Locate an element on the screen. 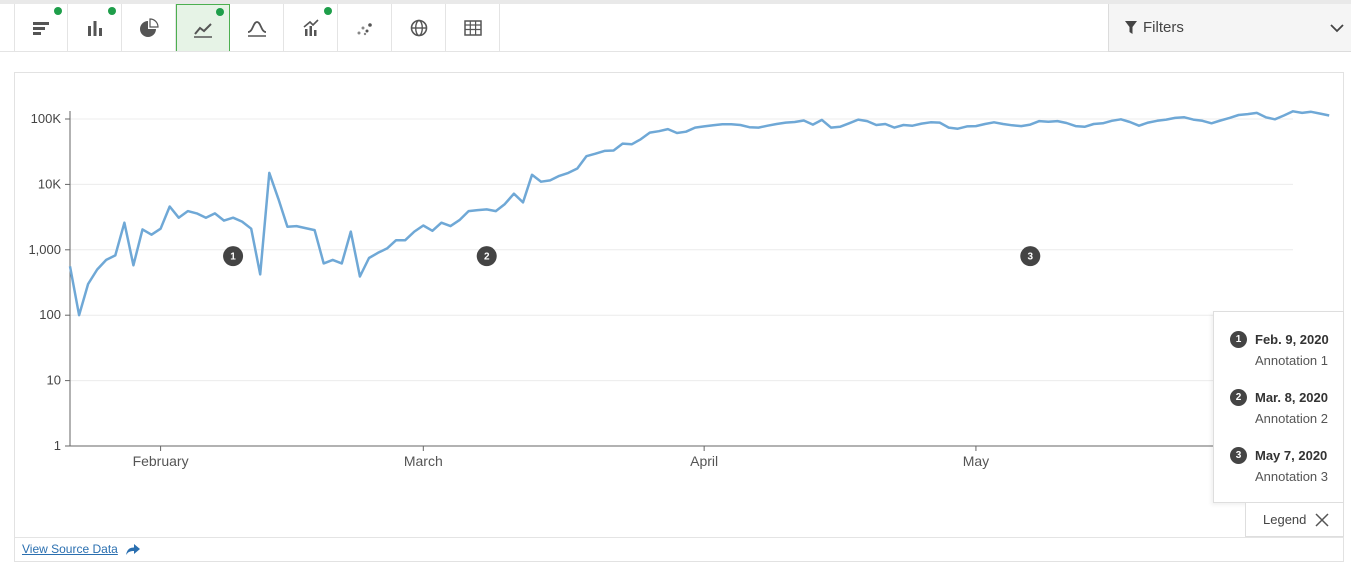  annotation-date: Feb. 9, 2020 is located at coordinates (1292, 339).